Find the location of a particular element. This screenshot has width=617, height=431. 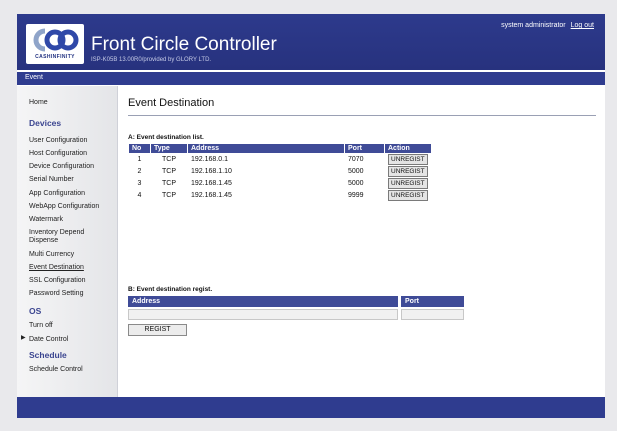

cell-address: 192.168.0.1 is located at coordinates (266, 159).